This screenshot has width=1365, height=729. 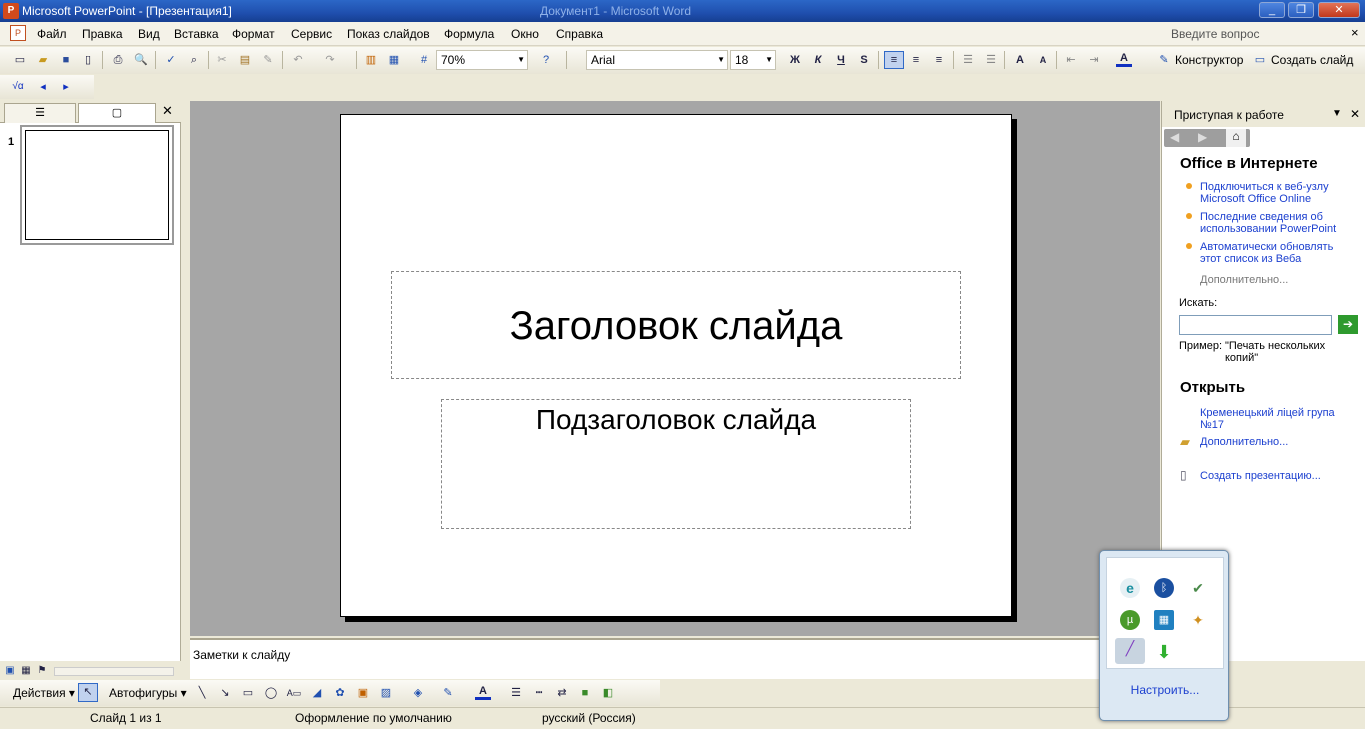 What do you see at coordinates (114, 671) in the screenshot?
I see `horizontal-scrollbar` at bounding box center [114, 671].